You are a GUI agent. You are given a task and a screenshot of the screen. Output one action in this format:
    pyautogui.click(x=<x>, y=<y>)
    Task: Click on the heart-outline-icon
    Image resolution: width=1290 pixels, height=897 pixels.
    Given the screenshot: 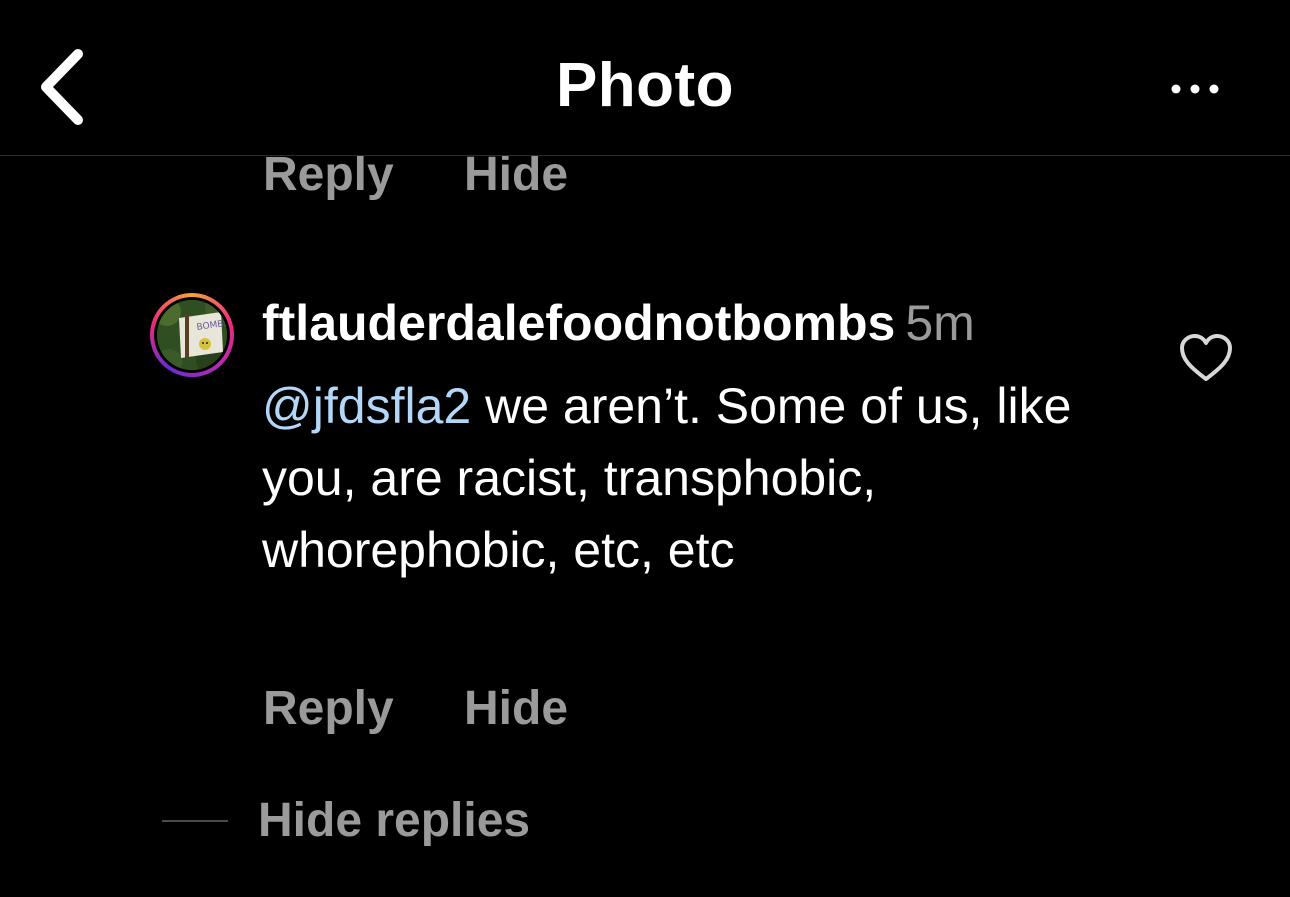 What is the action you would take?
    pyautogui.click(x=1206, y=357)
    